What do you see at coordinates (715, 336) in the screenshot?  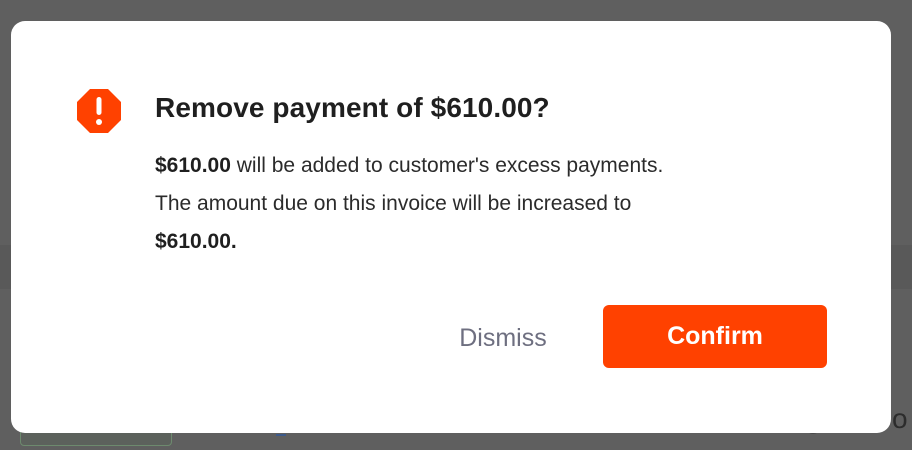 I see `confirm-button: Confirm` at bounding box center [715, 336].